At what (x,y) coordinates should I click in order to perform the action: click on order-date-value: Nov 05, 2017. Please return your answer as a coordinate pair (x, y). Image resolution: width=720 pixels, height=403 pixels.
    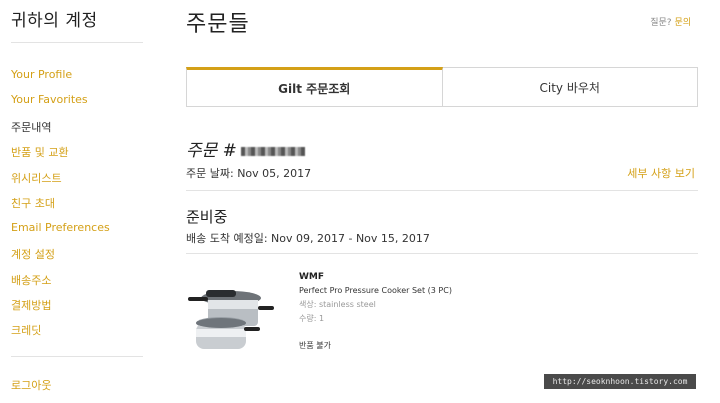
    Looking at the image, I should click on (274, 173).